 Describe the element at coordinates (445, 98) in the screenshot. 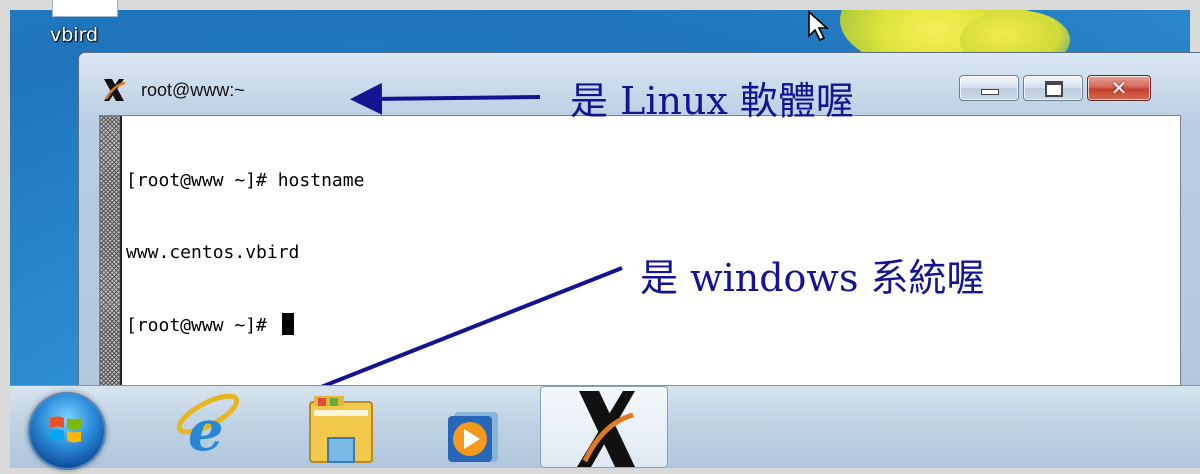

I see `arrow-to-window-title` at that location.